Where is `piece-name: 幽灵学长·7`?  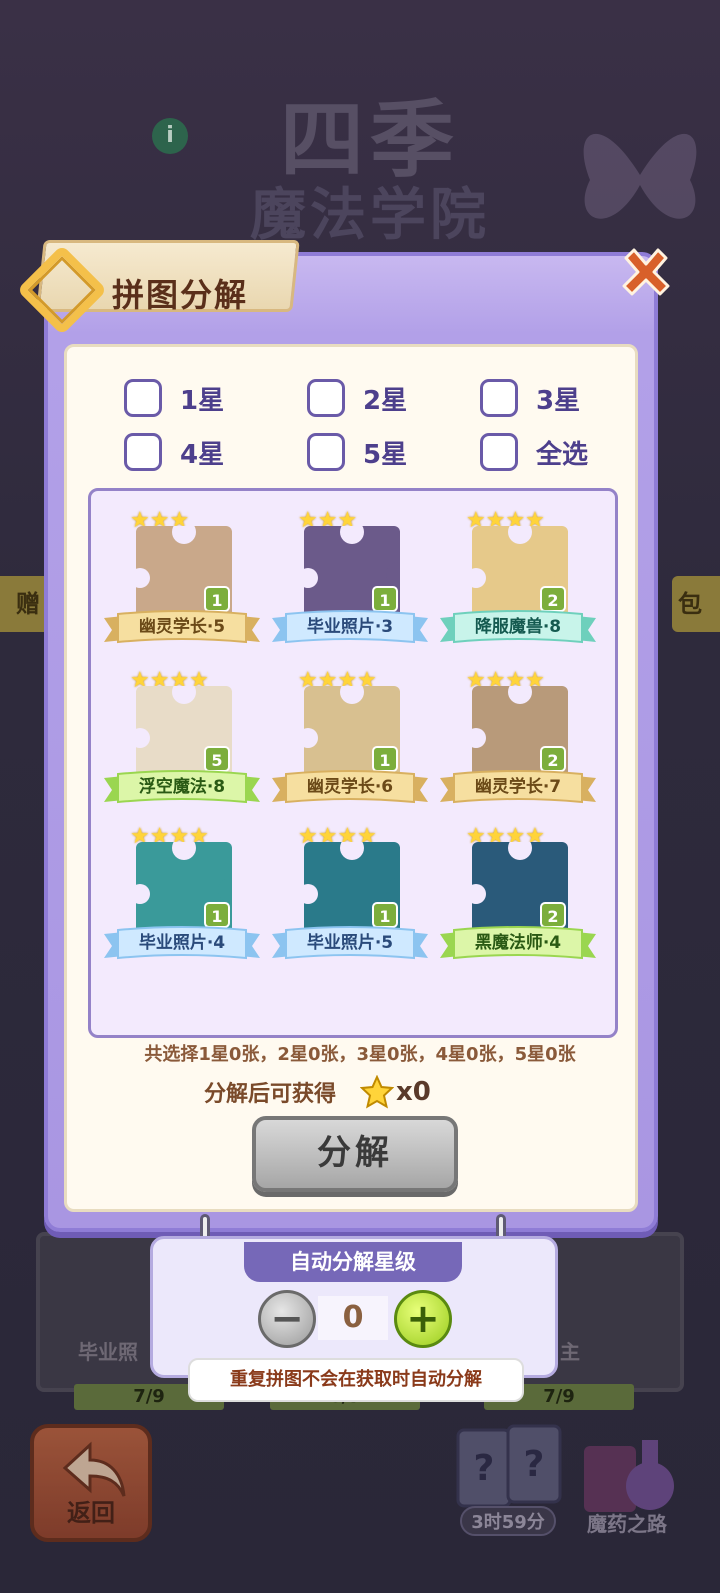 piece-name: 幽灵学长·7 is located at coordinates (518, 787).